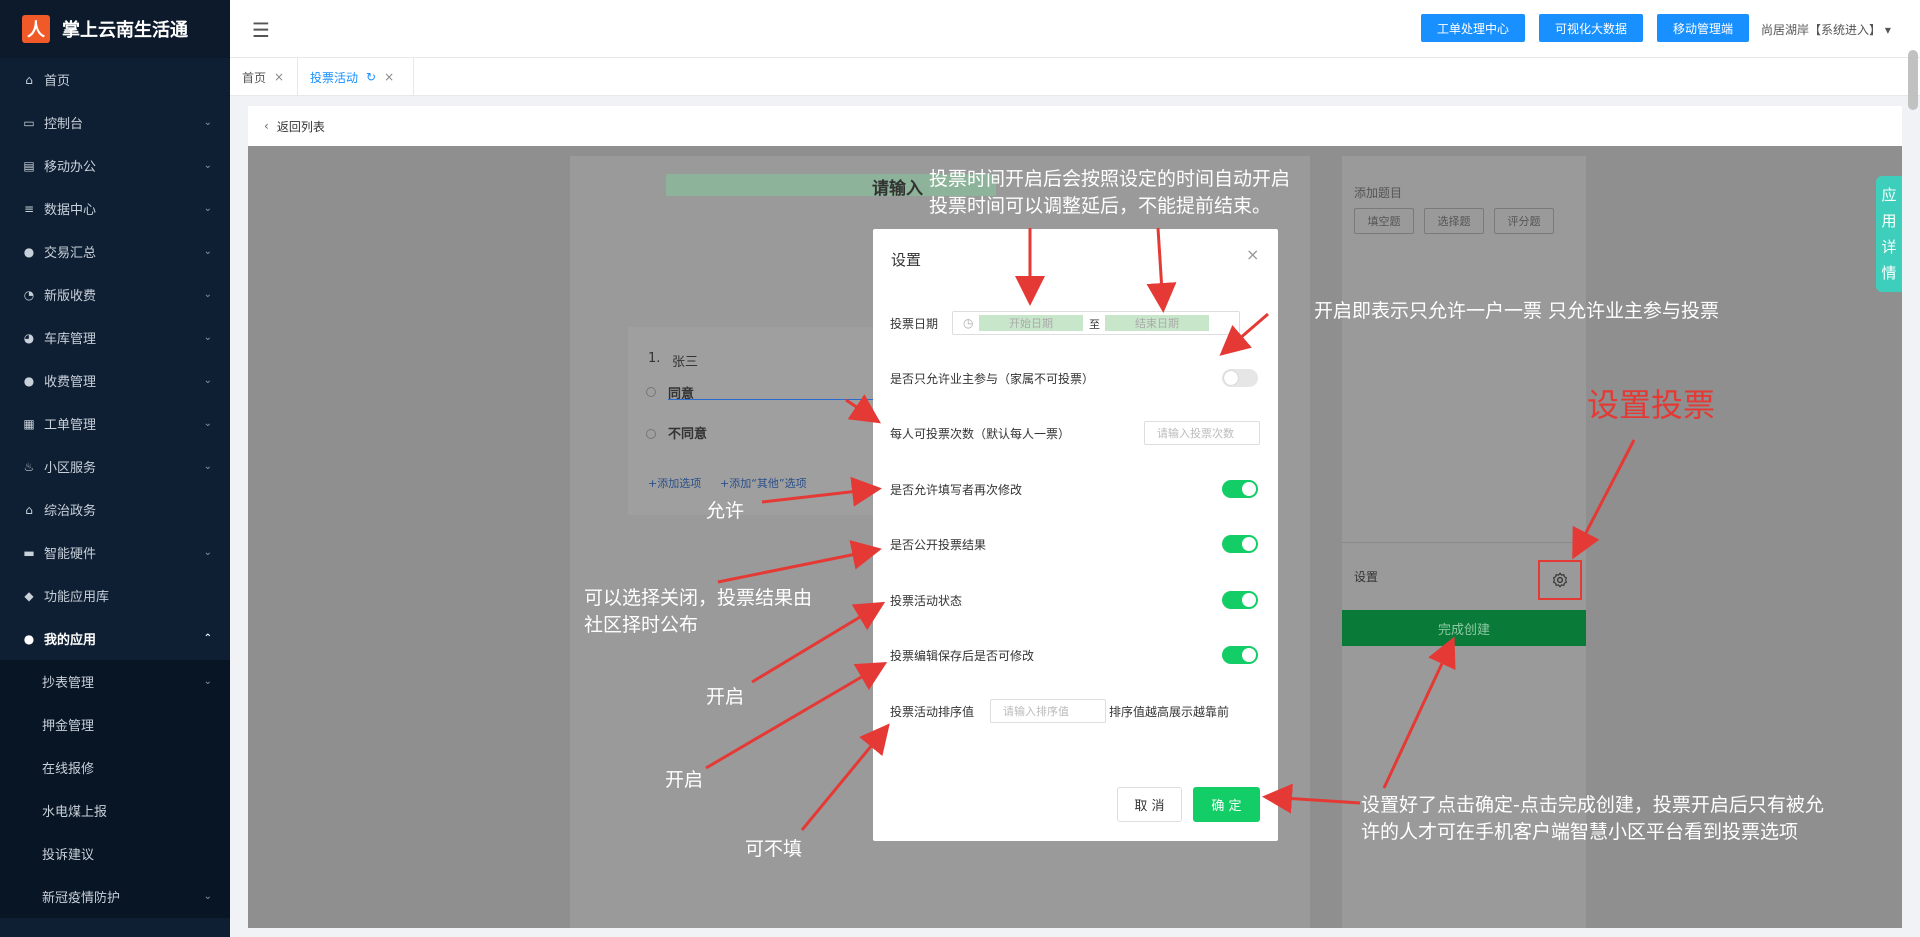 The image size is (1920, 937). What do you see at coordinates (115, 810) in the screenshot?
I see `sidebar-subitem: 水电煤上报` at bounding box center [115, 810].